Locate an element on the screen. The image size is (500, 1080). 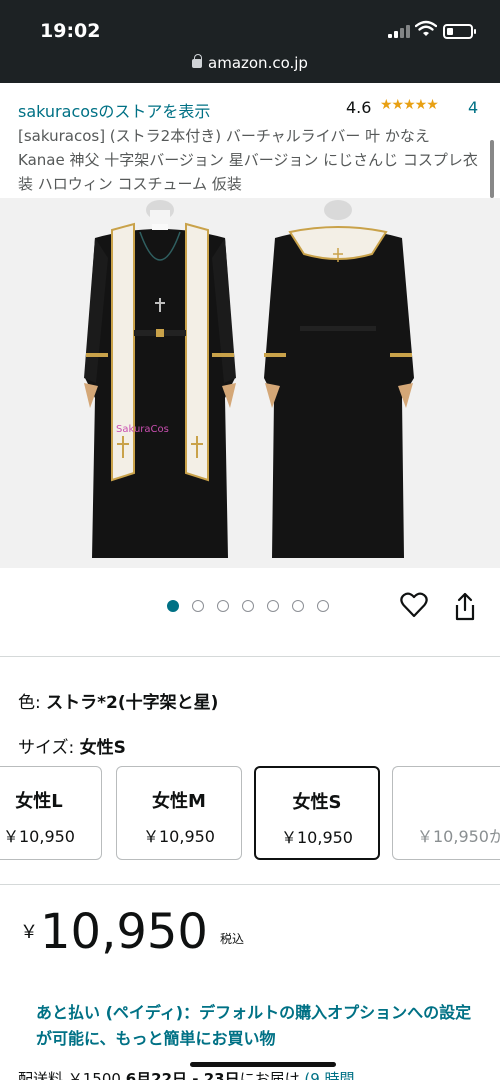
home-indicator is located at coordinates (263, 1064).